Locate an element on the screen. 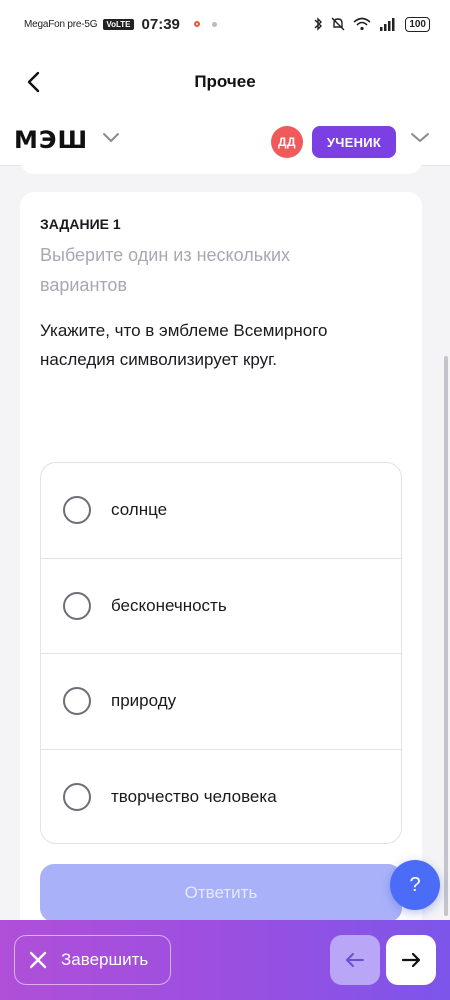  mesh-logo: МЭШ is located at coordinates (51, 140).